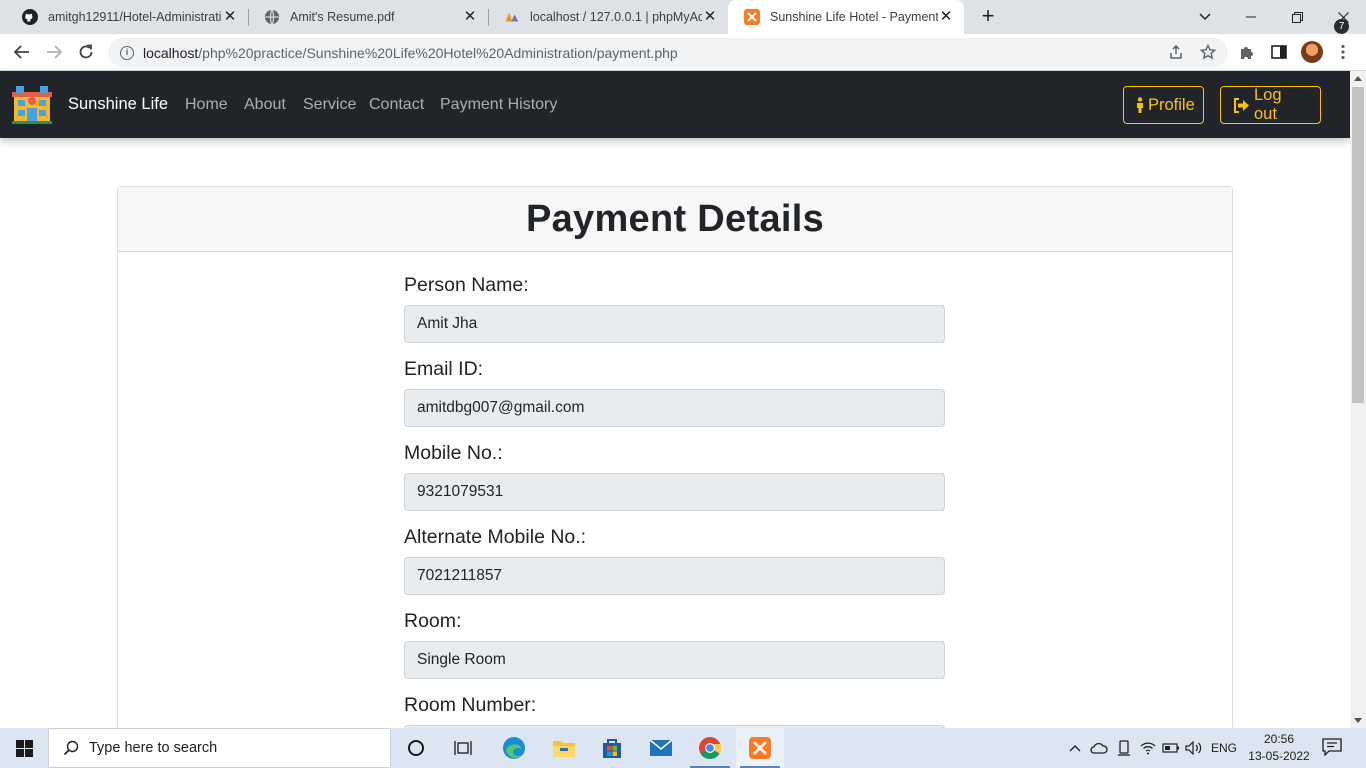 The height and width of the screenshot is (768, 1366). I want to click on nav-link-service: Service, so click(329, 105).